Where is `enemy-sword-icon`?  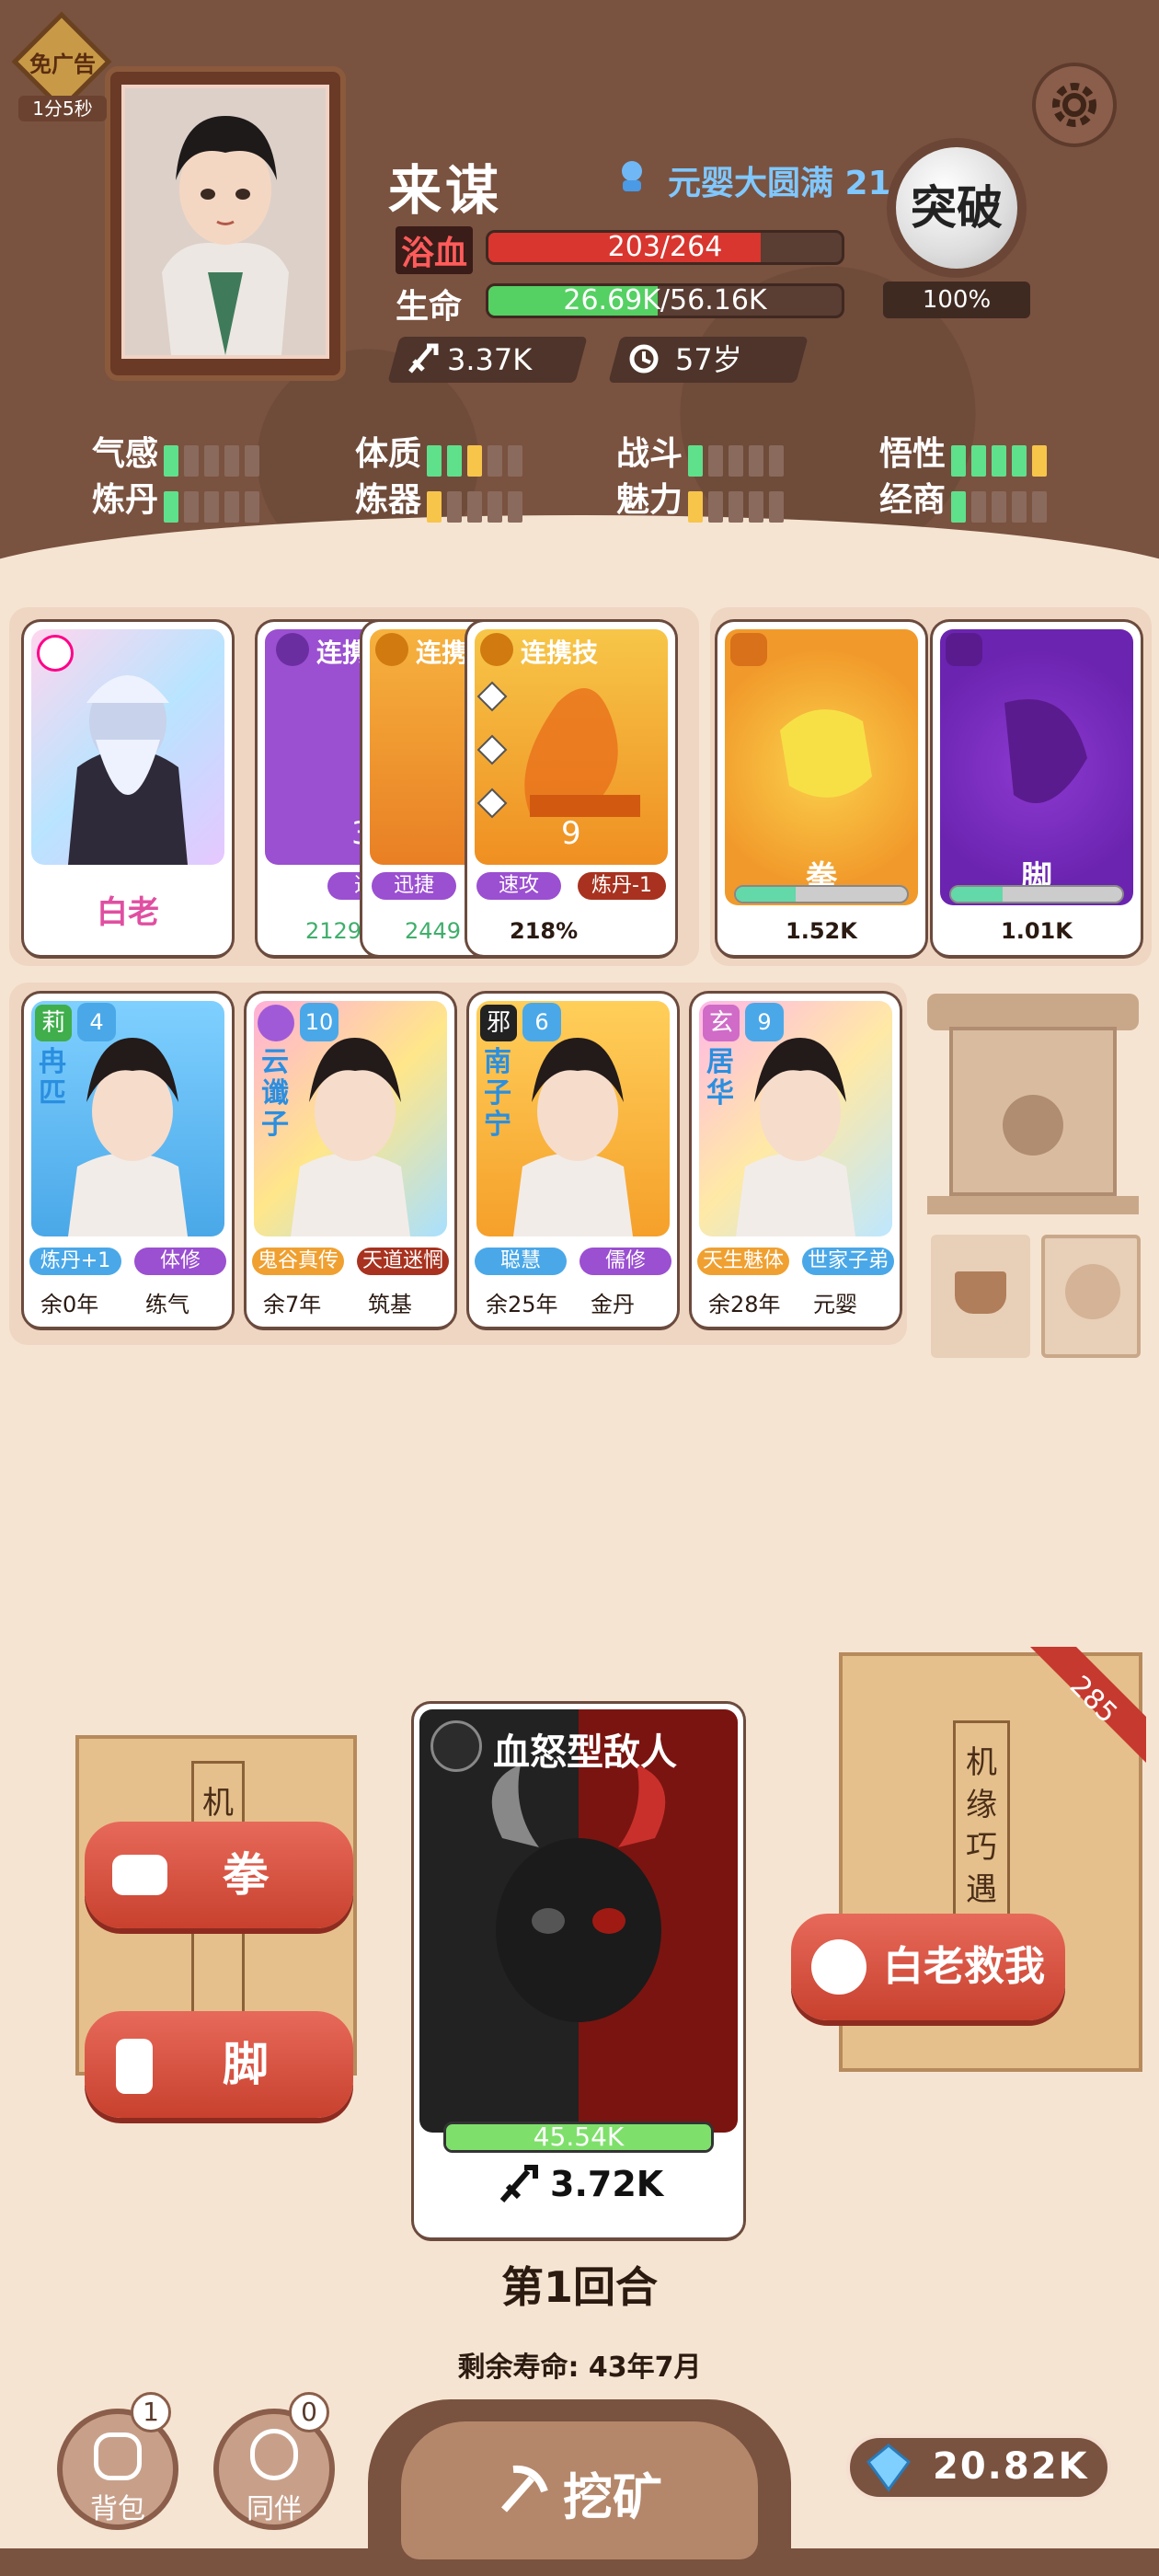 enemy-sword-icon is located at coordinates (519, 2184).